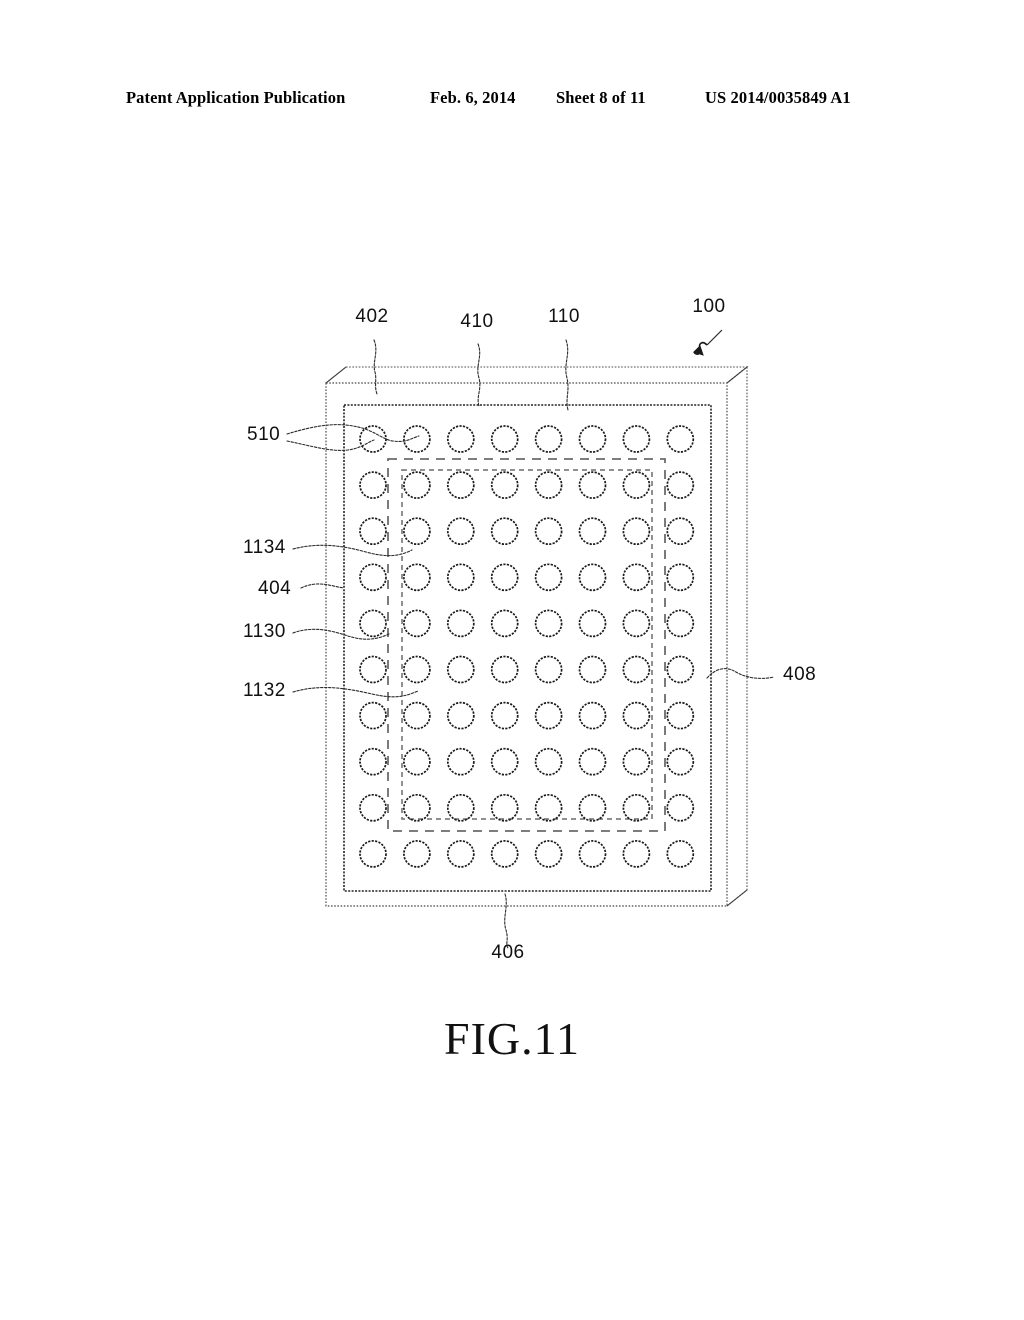 Image resolution: width=1024 pixels, height=1320 pixels. What do you see at coordinates (371, 316) in the screenshot?
I see `reference-numeral-402: 402` at bounding box center [371, 316].